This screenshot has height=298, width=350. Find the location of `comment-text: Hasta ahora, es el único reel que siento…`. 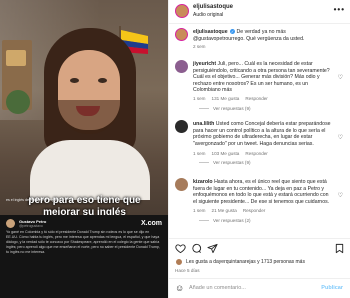

comment-text: Hasta ahora, es el único reel que siento… is located at coordinates (261, 192).